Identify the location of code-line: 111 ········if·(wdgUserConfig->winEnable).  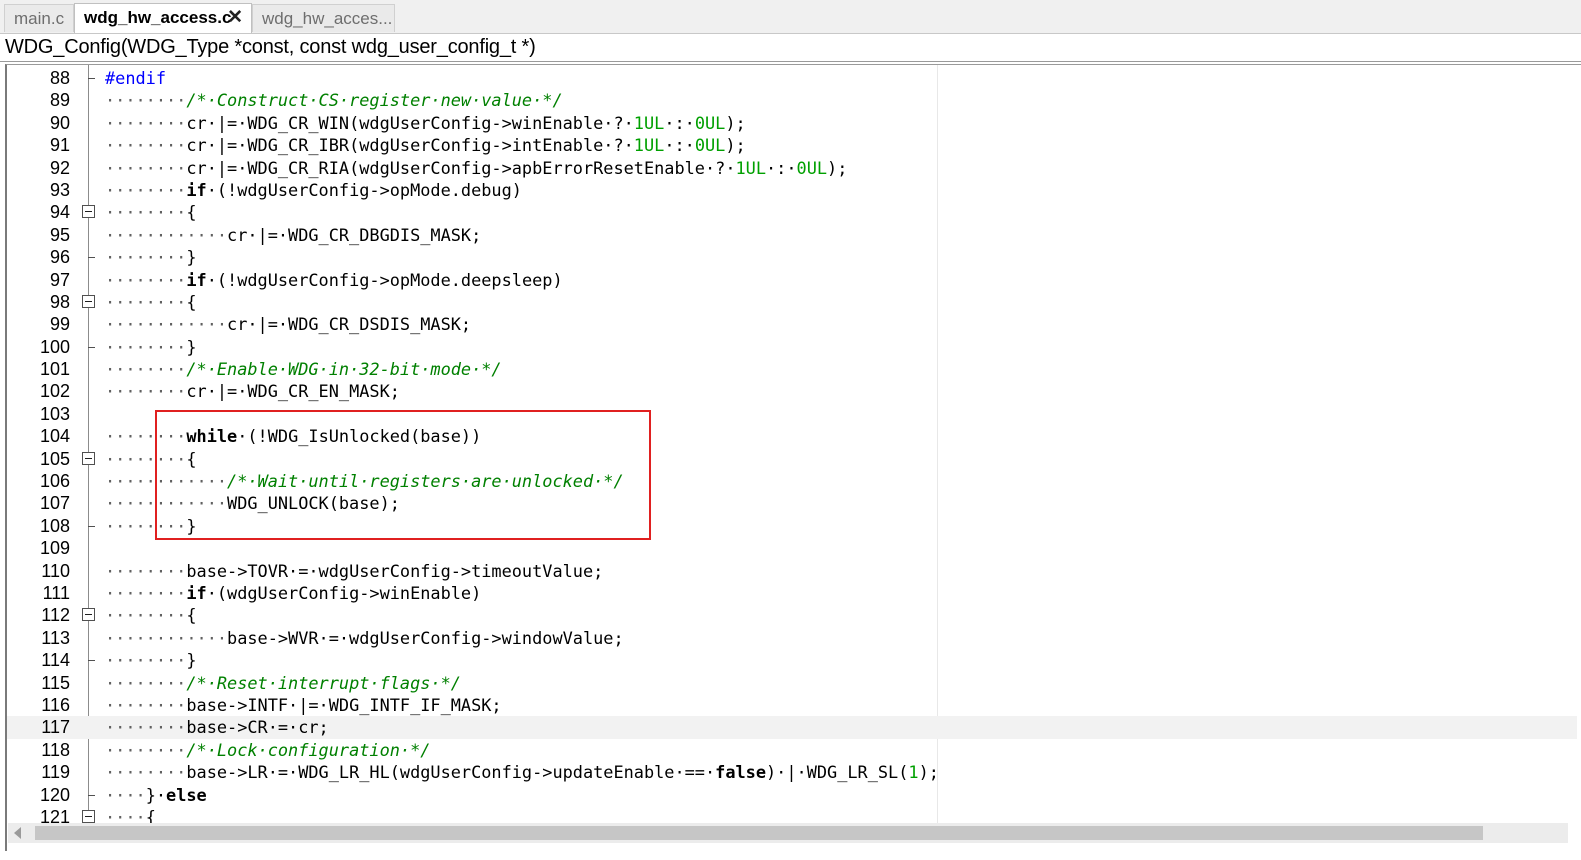
(792, 593).